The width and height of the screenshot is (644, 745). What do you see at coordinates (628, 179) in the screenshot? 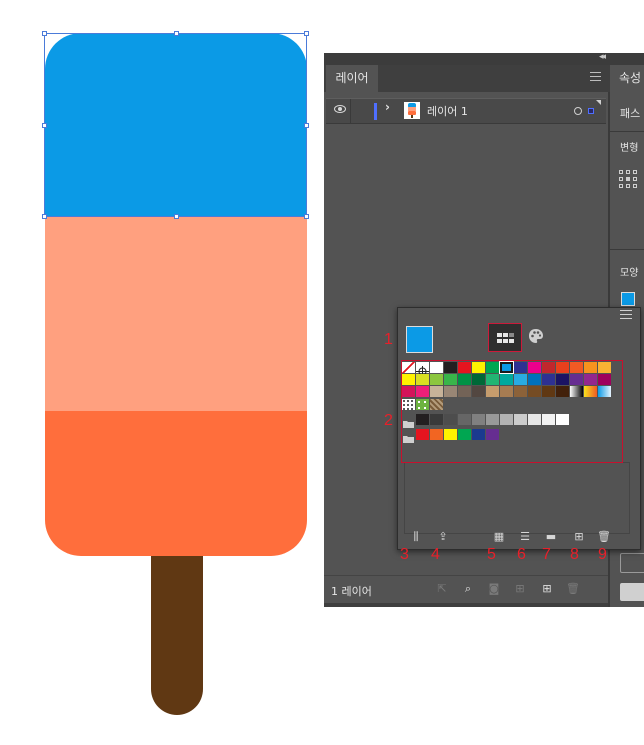
I see `reference-point-icon` at bounding box center [628, 179].